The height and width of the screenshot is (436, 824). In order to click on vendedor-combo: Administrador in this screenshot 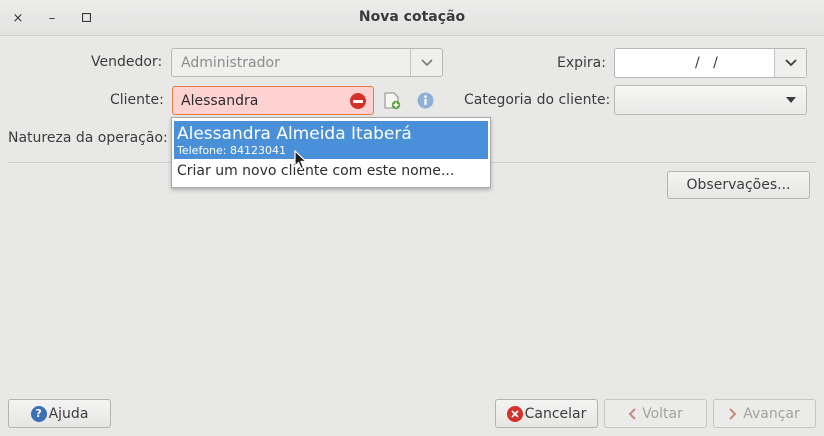, I will do `click(307, 62)`.